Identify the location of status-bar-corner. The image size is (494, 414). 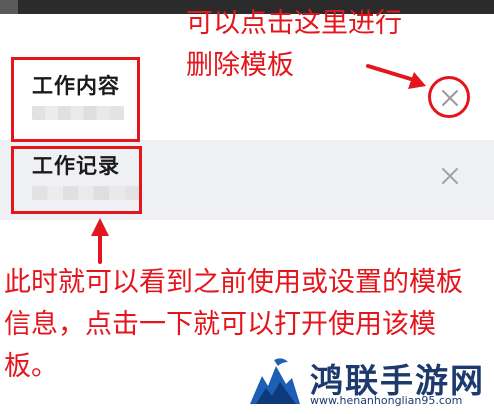
(9, 7).